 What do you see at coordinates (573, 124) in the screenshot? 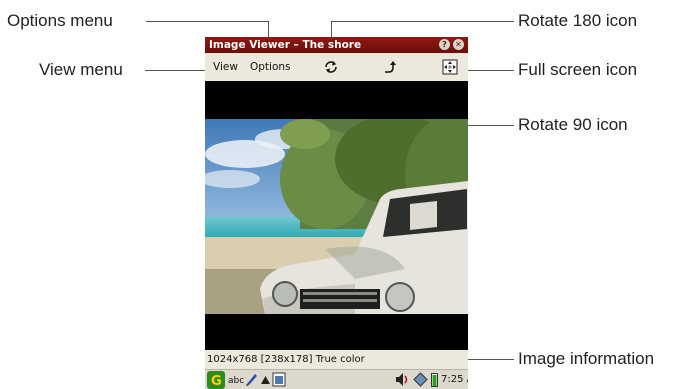
I see `callout-rotate-90: Rotate 90 icon` at bounding box center [573, 124].